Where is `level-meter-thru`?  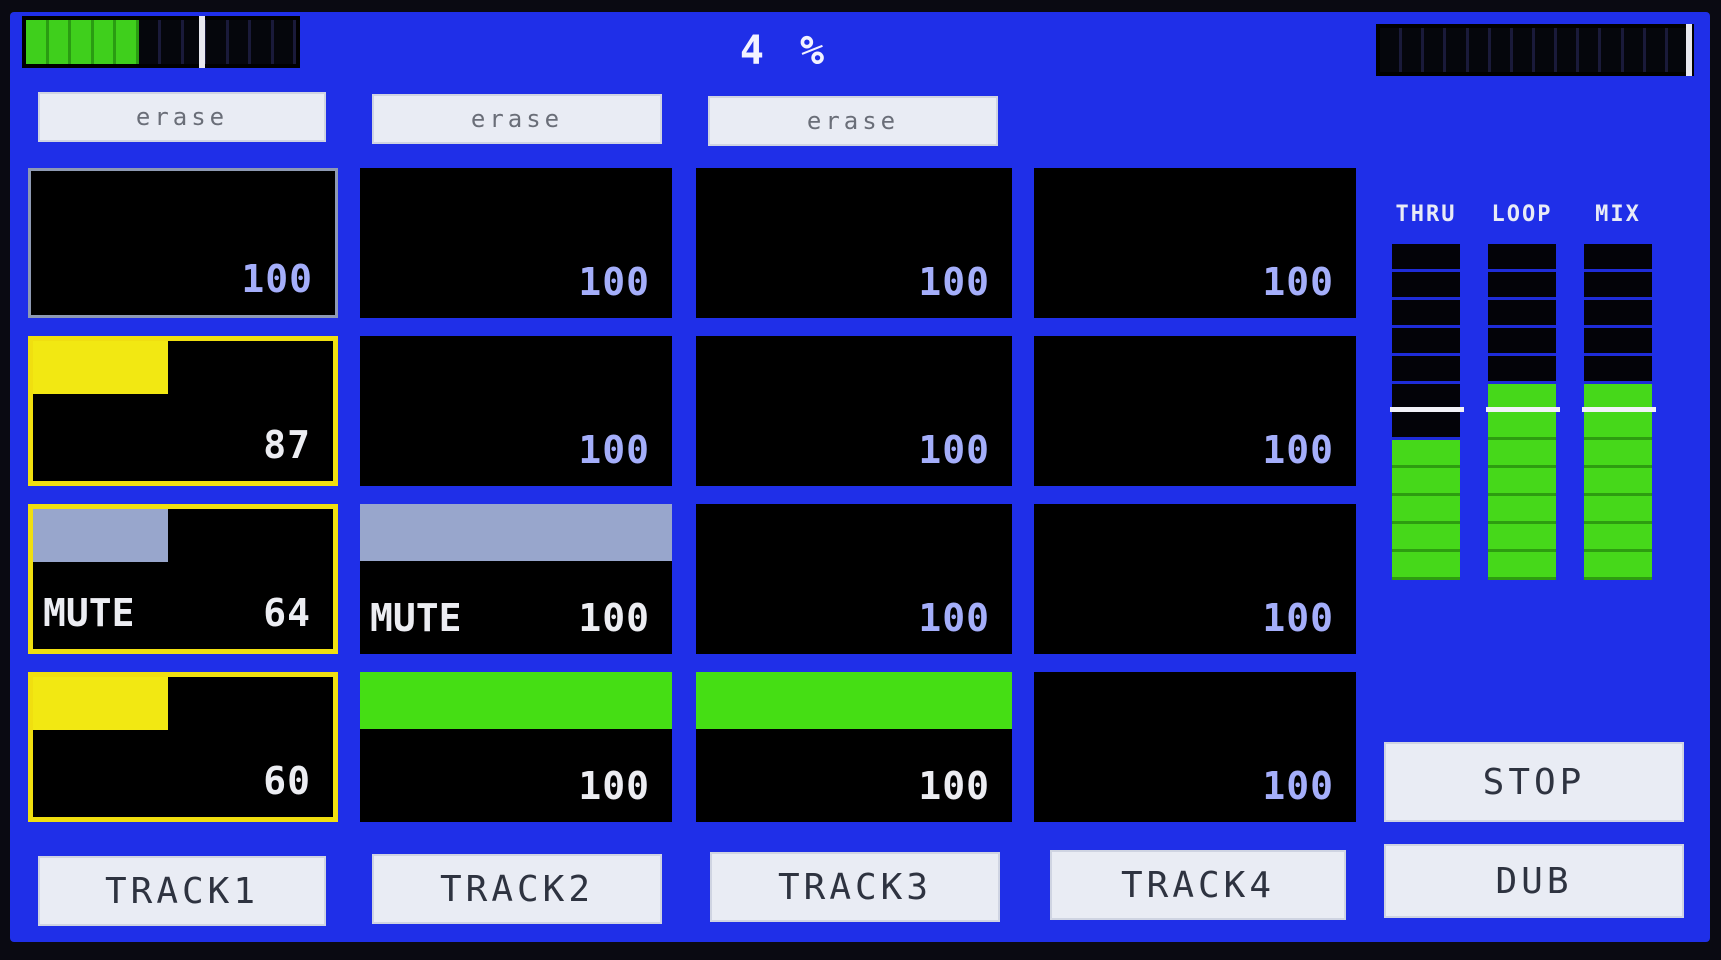
level-meter-thru is located at coordinates (1427, 412).